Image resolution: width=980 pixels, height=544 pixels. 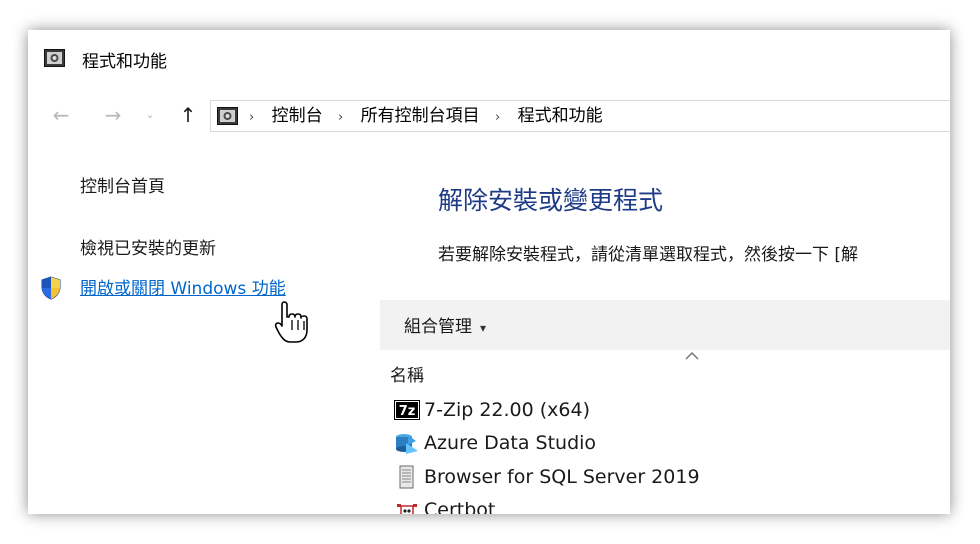 What do you see at coordinates (407, 506) in the screenshot?
I see `certbot-icon` at bounding box center [407, 506].